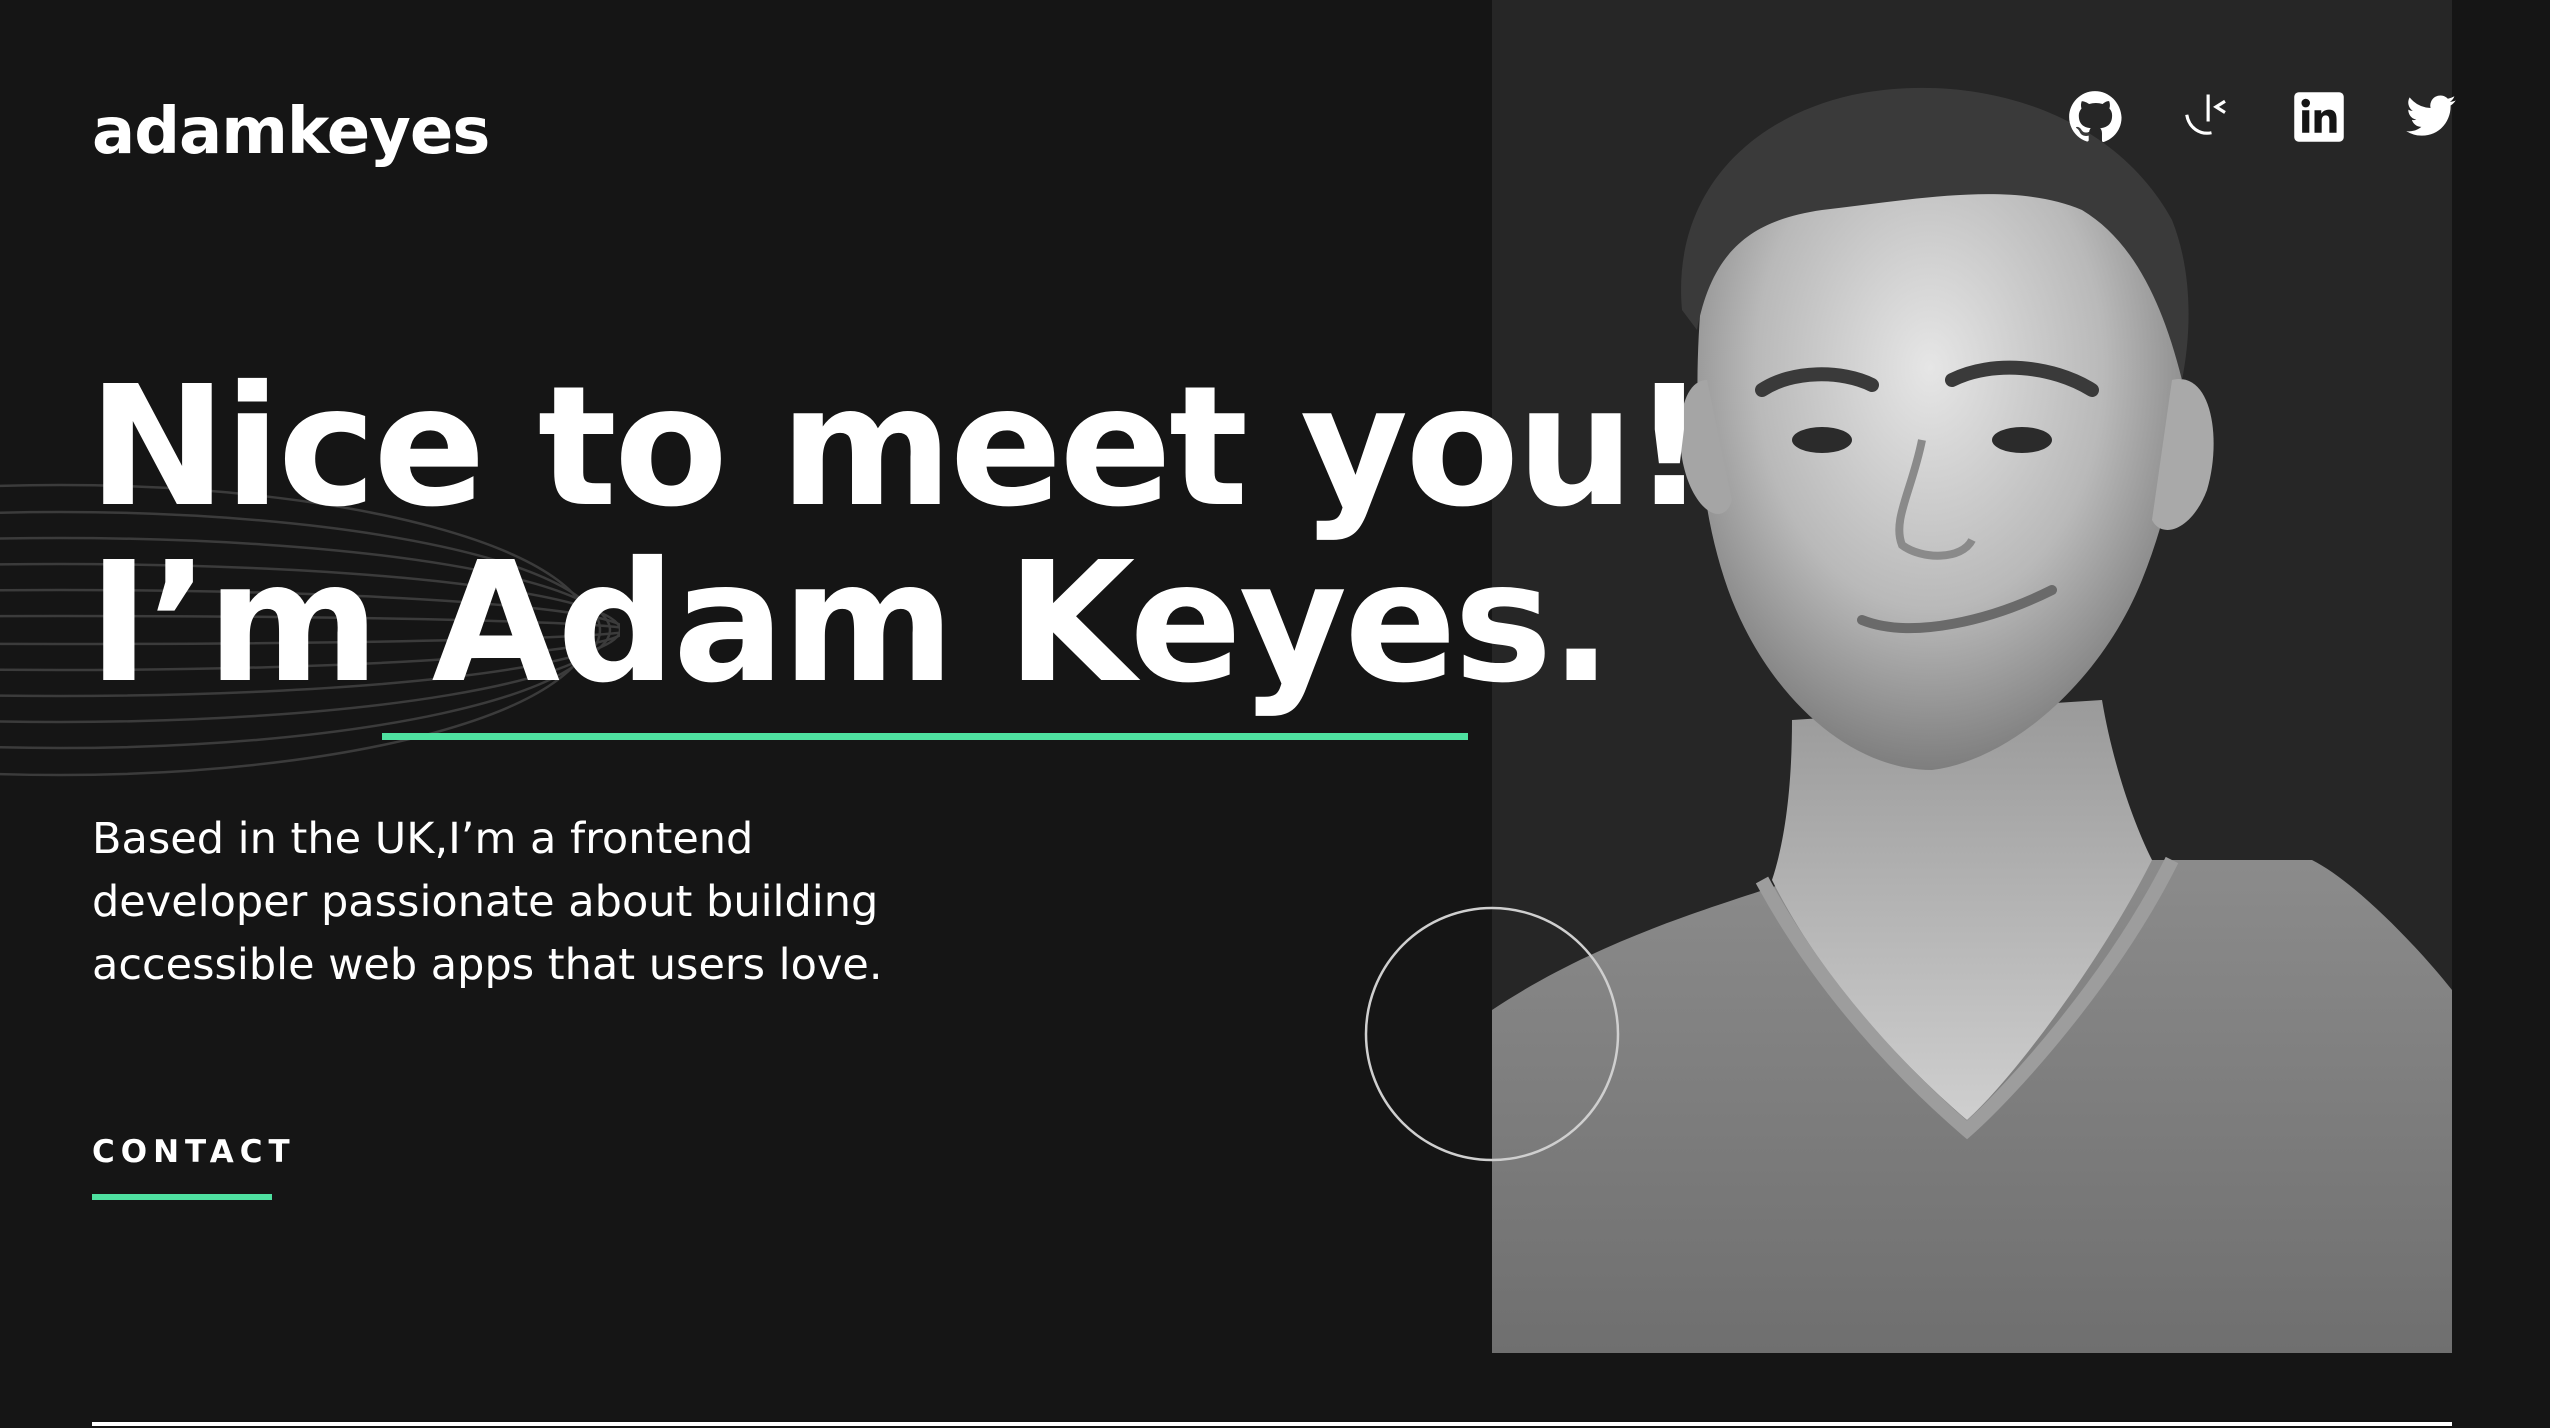 The image size is (2550, 1428). Describe the element at coordinates (2263, 117) in the screenshot. I see `social-links` at that location.